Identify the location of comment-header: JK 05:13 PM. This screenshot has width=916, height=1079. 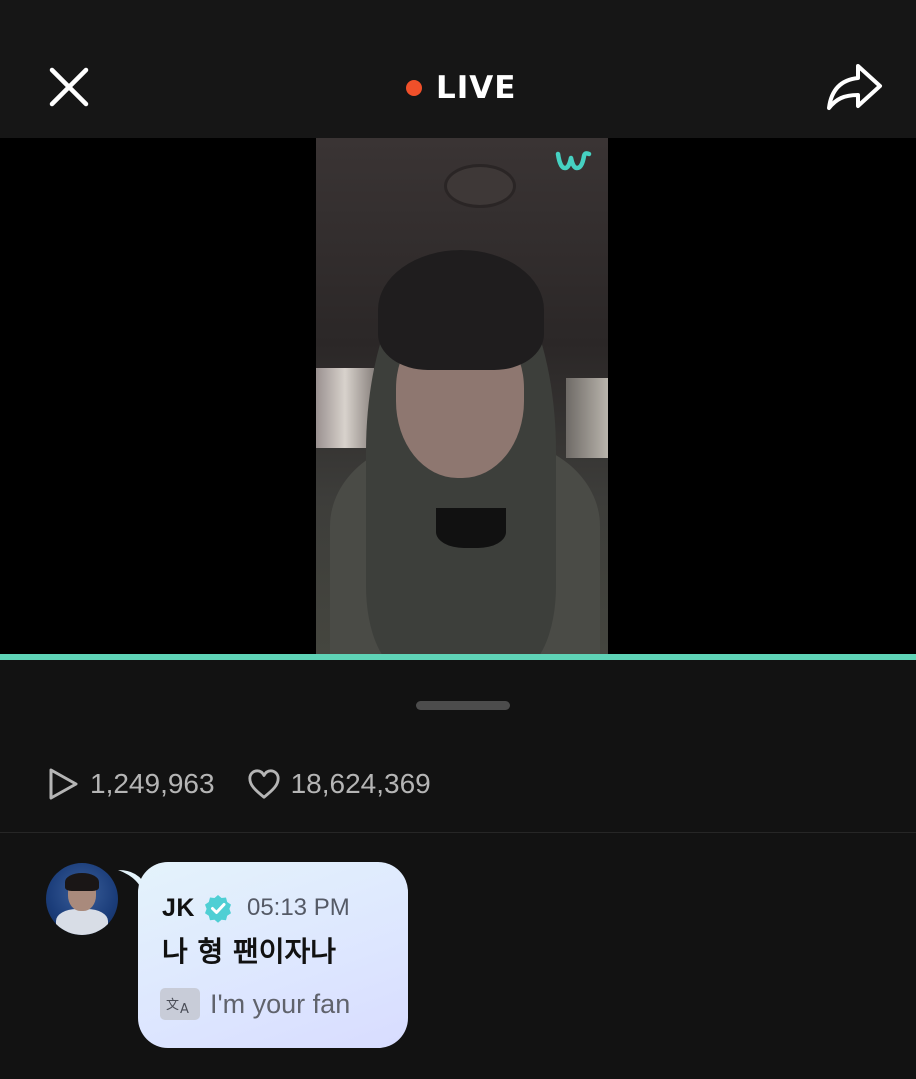
(256, 908).